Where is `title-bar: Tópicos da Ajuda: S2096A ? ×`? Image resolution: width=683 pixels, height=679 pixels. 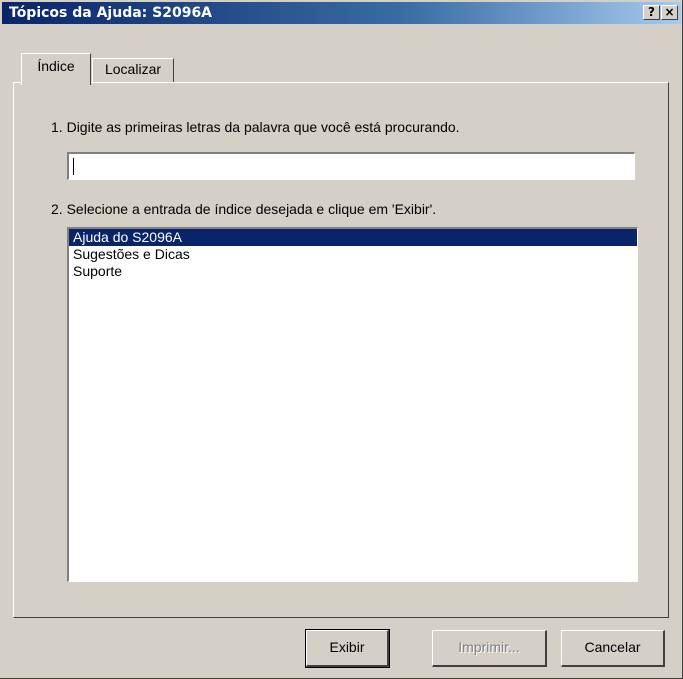 title-bar: Tópicos da Ajuda: S2096A ? × is located at coordinates (341, 13).